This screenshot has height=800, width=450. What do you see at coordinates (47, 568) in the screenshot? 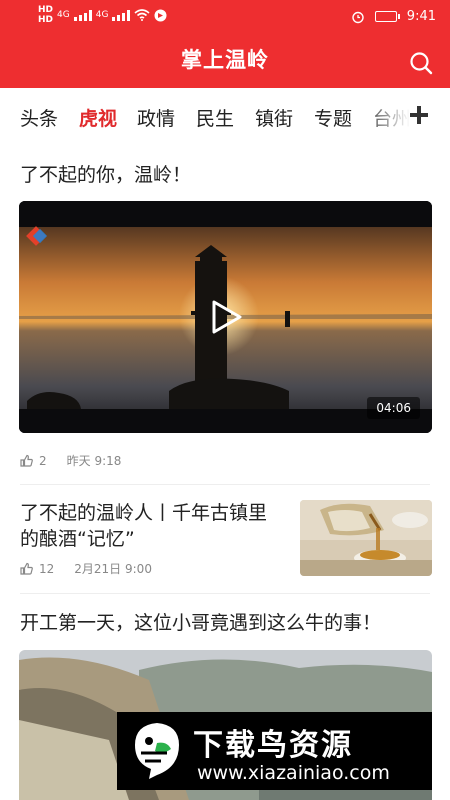
I see `like-count: 12` at bounding box center [47, 568].